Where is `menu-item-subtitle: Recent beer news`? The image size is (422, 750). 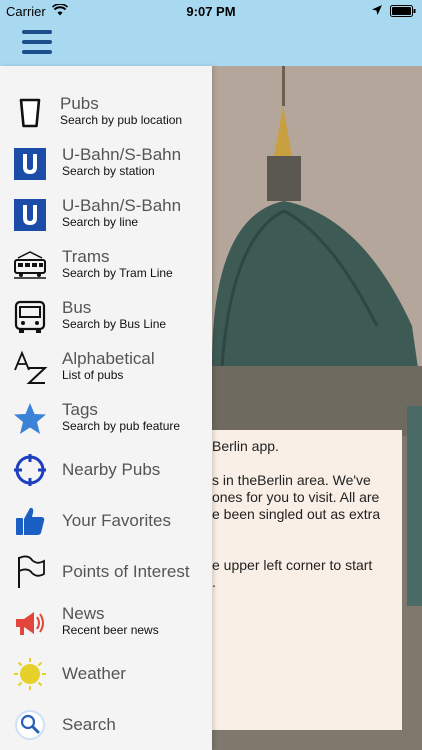 menu-item-subtitle: Recent beer news is located at coordinates (110, 630).